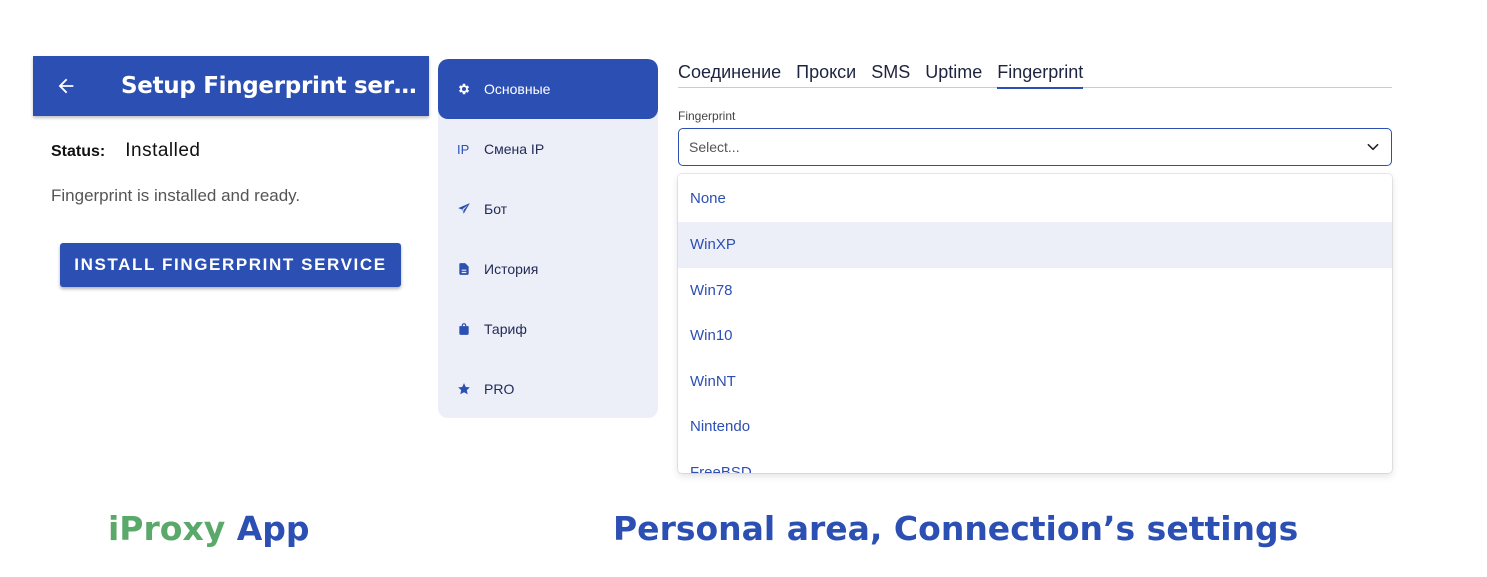  Describe the element at coordinates (78, 151) in the screenshot. I see `status-label: Status:` at that location.